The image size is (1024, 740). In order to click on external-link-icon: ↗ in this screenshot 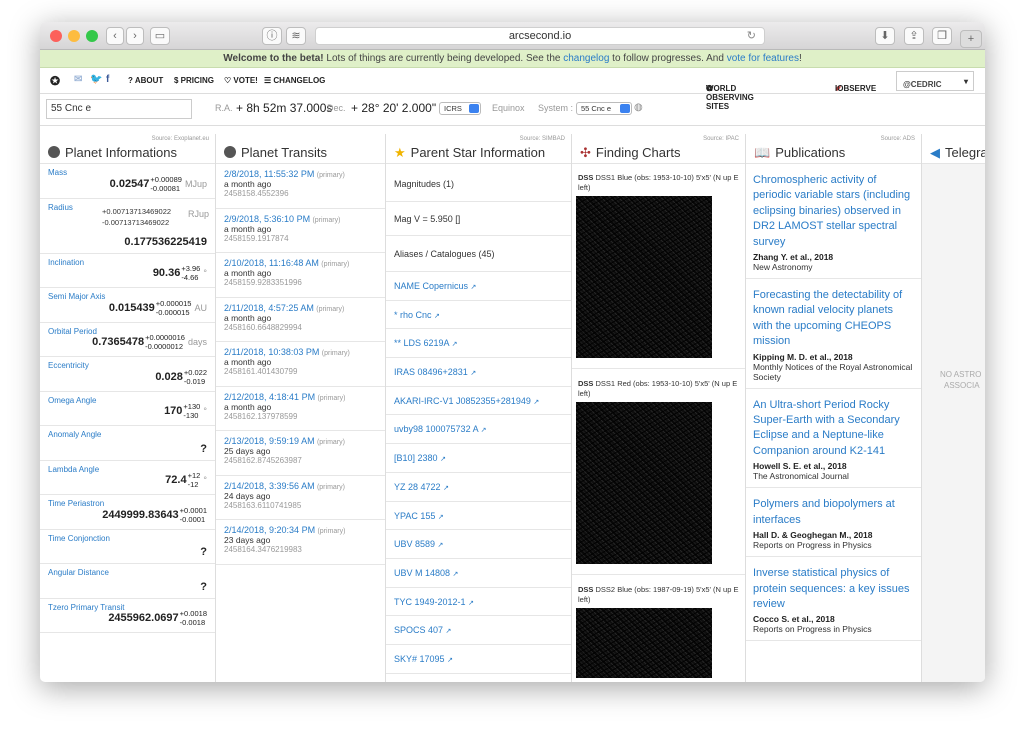, I will do `click(473, 287)`.